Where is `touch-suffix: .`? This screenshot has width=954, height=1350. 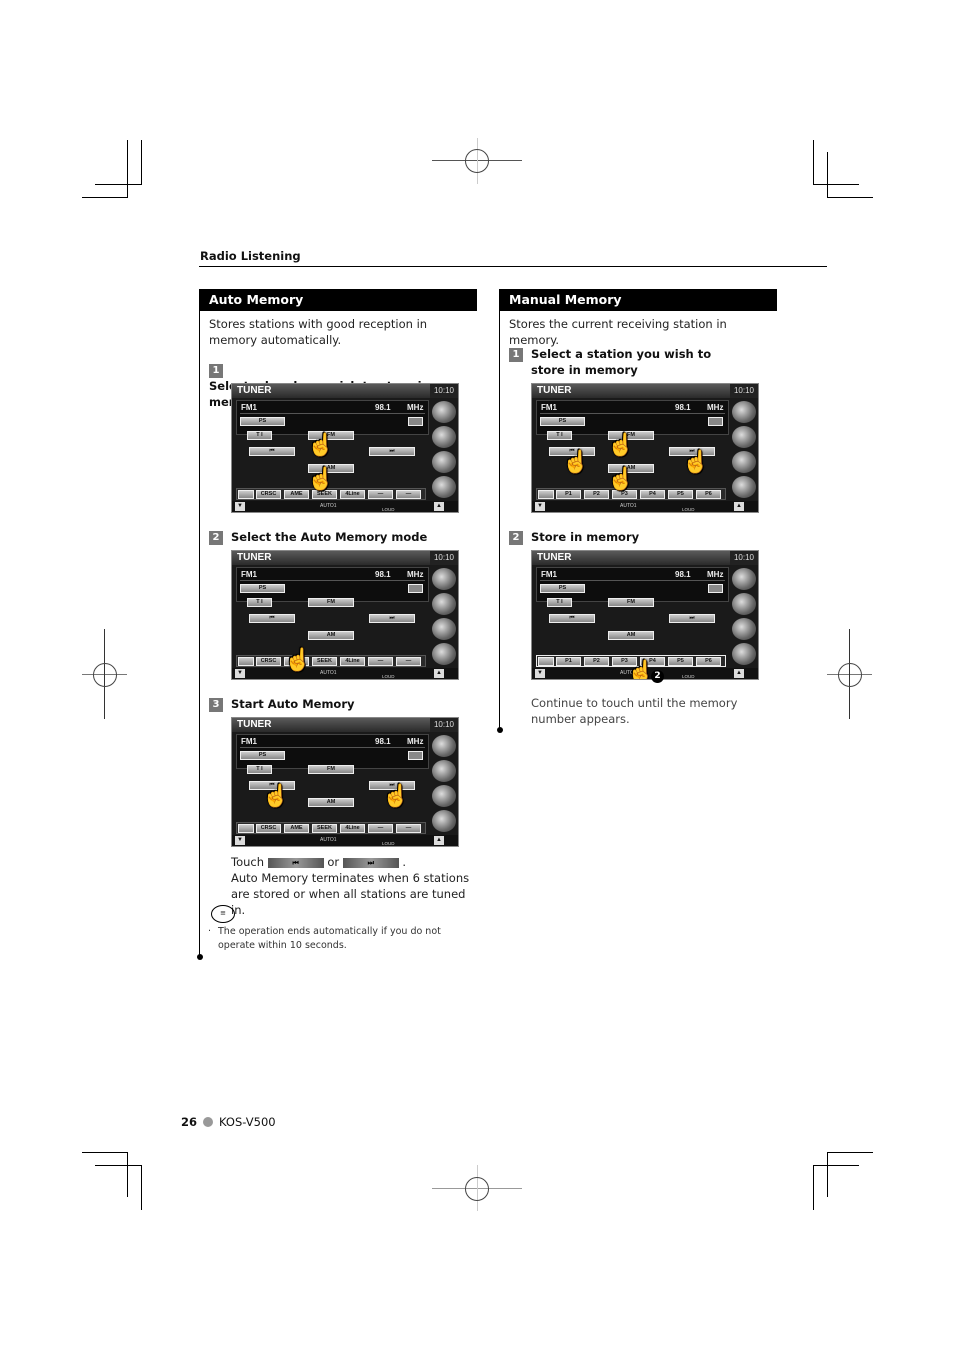
touch-suffix: . is located at coordinates (404, 862).